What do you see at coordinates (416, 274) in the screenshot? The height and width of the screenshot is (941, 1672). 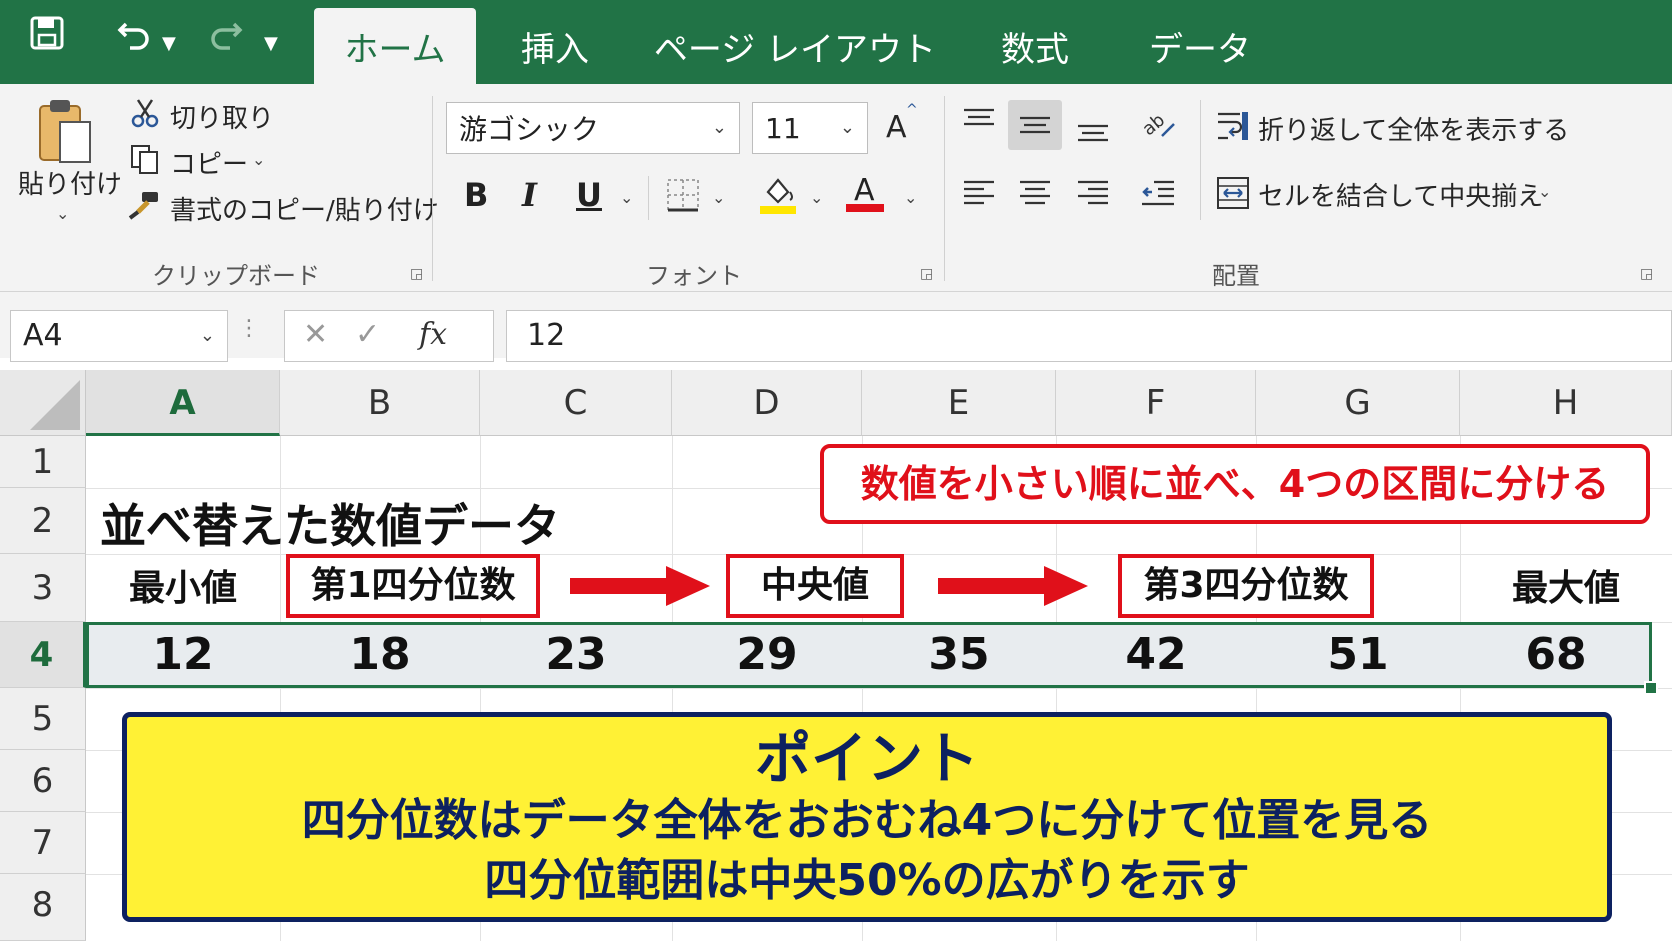 I see `clipboard-launcher-icon: ◲` at bounding box center [416, 274].